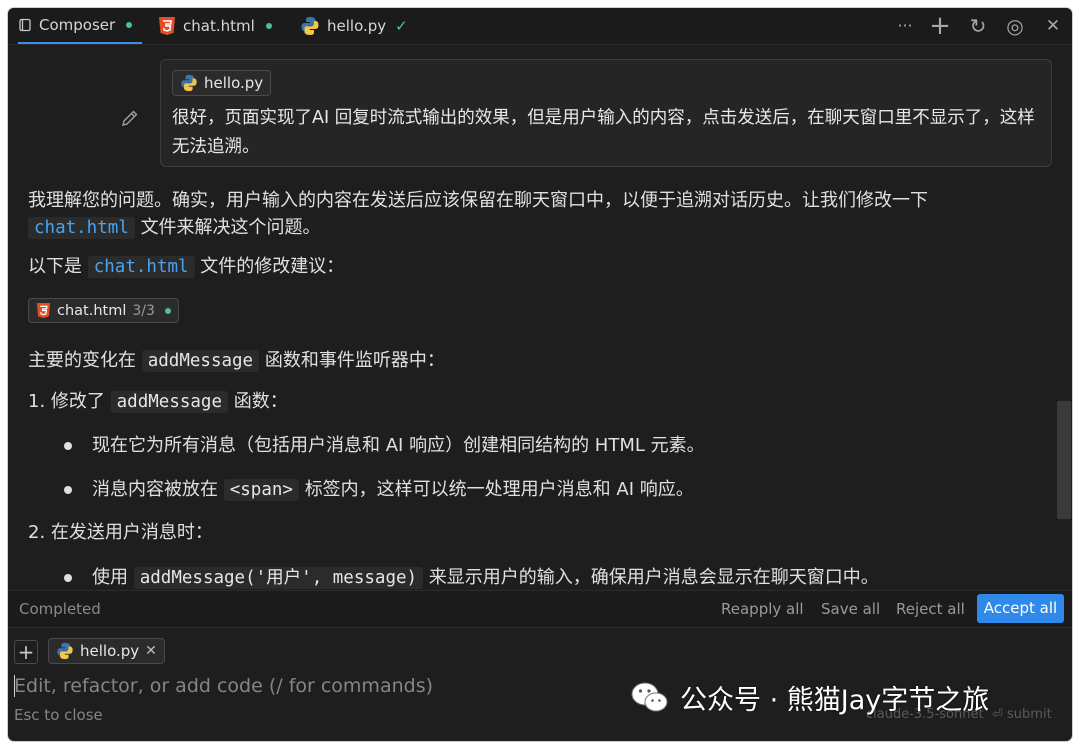 The image size is (1080, 749). I want to click on list-item: 2. 在发送用户消息时：, so click(120, 532).